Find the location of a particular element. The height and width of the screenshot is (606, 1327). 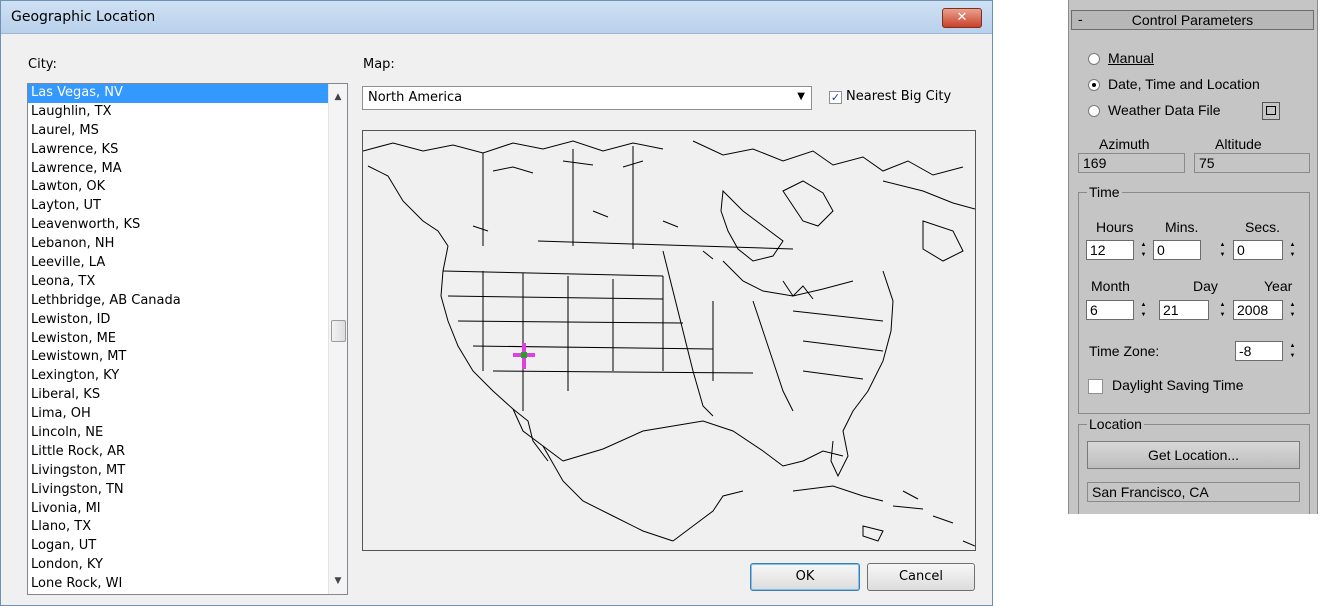

day-label: Day is located at coordinates (1205, 286).